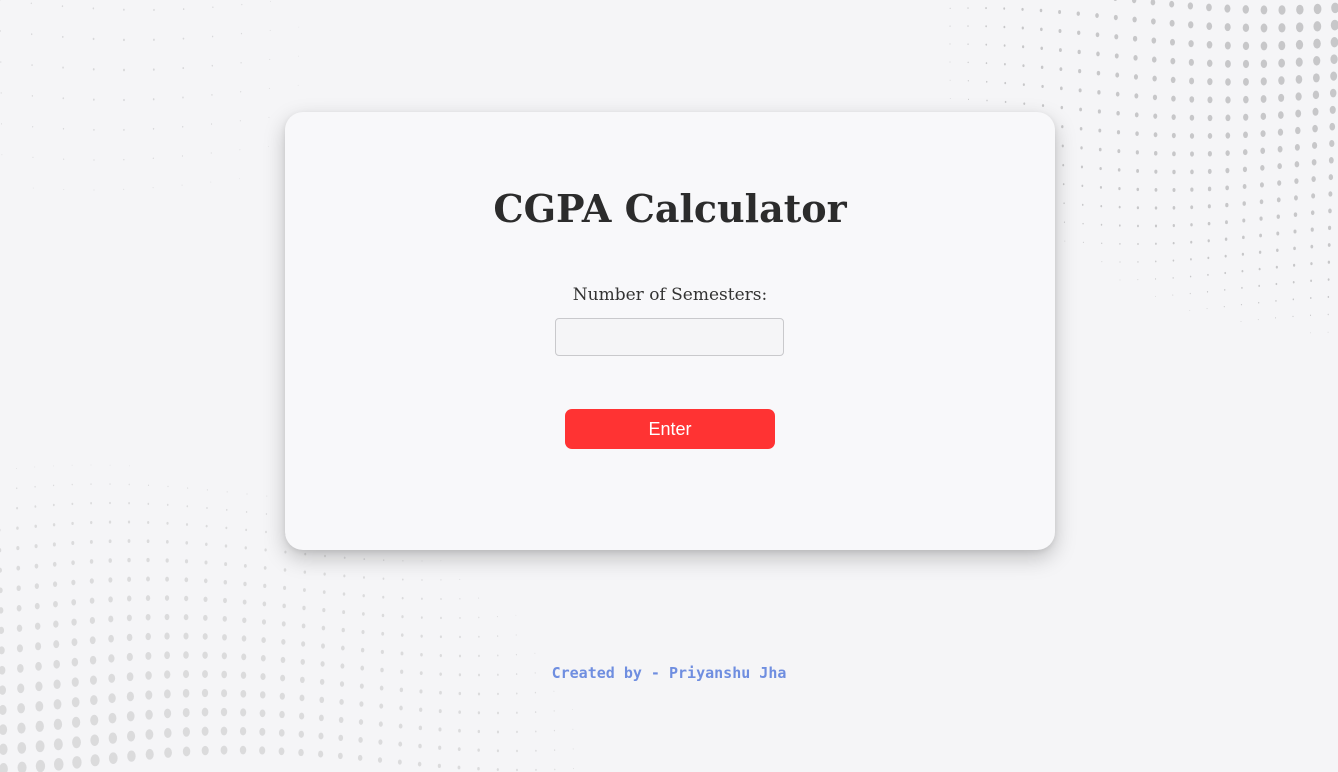 This screenshot has height=772, width=1338. I want to click on creator-credit: Created by - Priyanshu Jha, so click(669, 673).